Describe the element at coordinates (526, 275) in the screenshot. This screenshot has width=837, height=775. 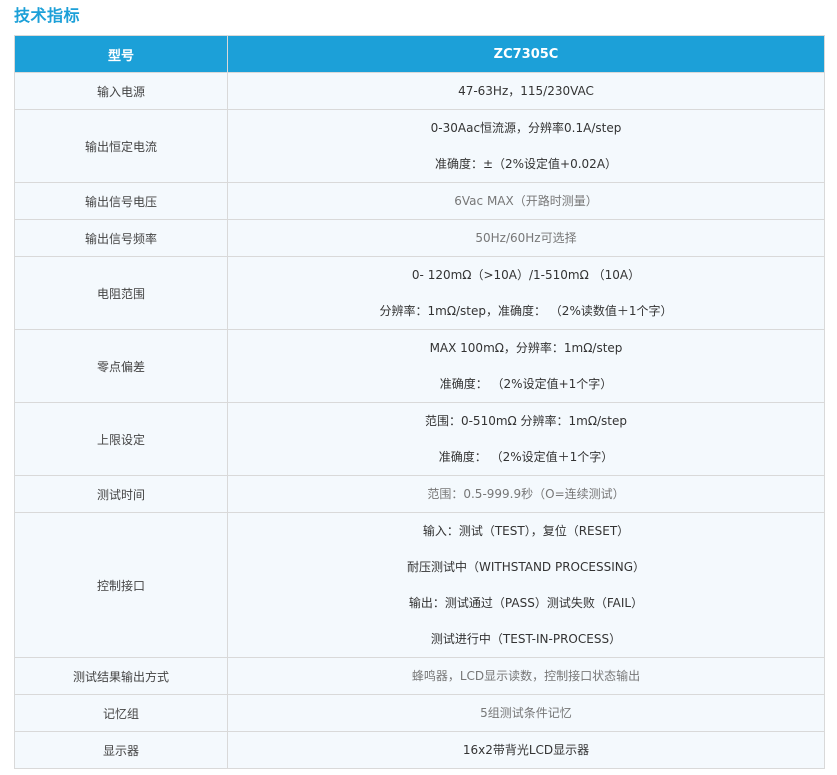
I see `value-line: 0- 120mΩ（>10A）/1-510mΩ （10A）` at that location.